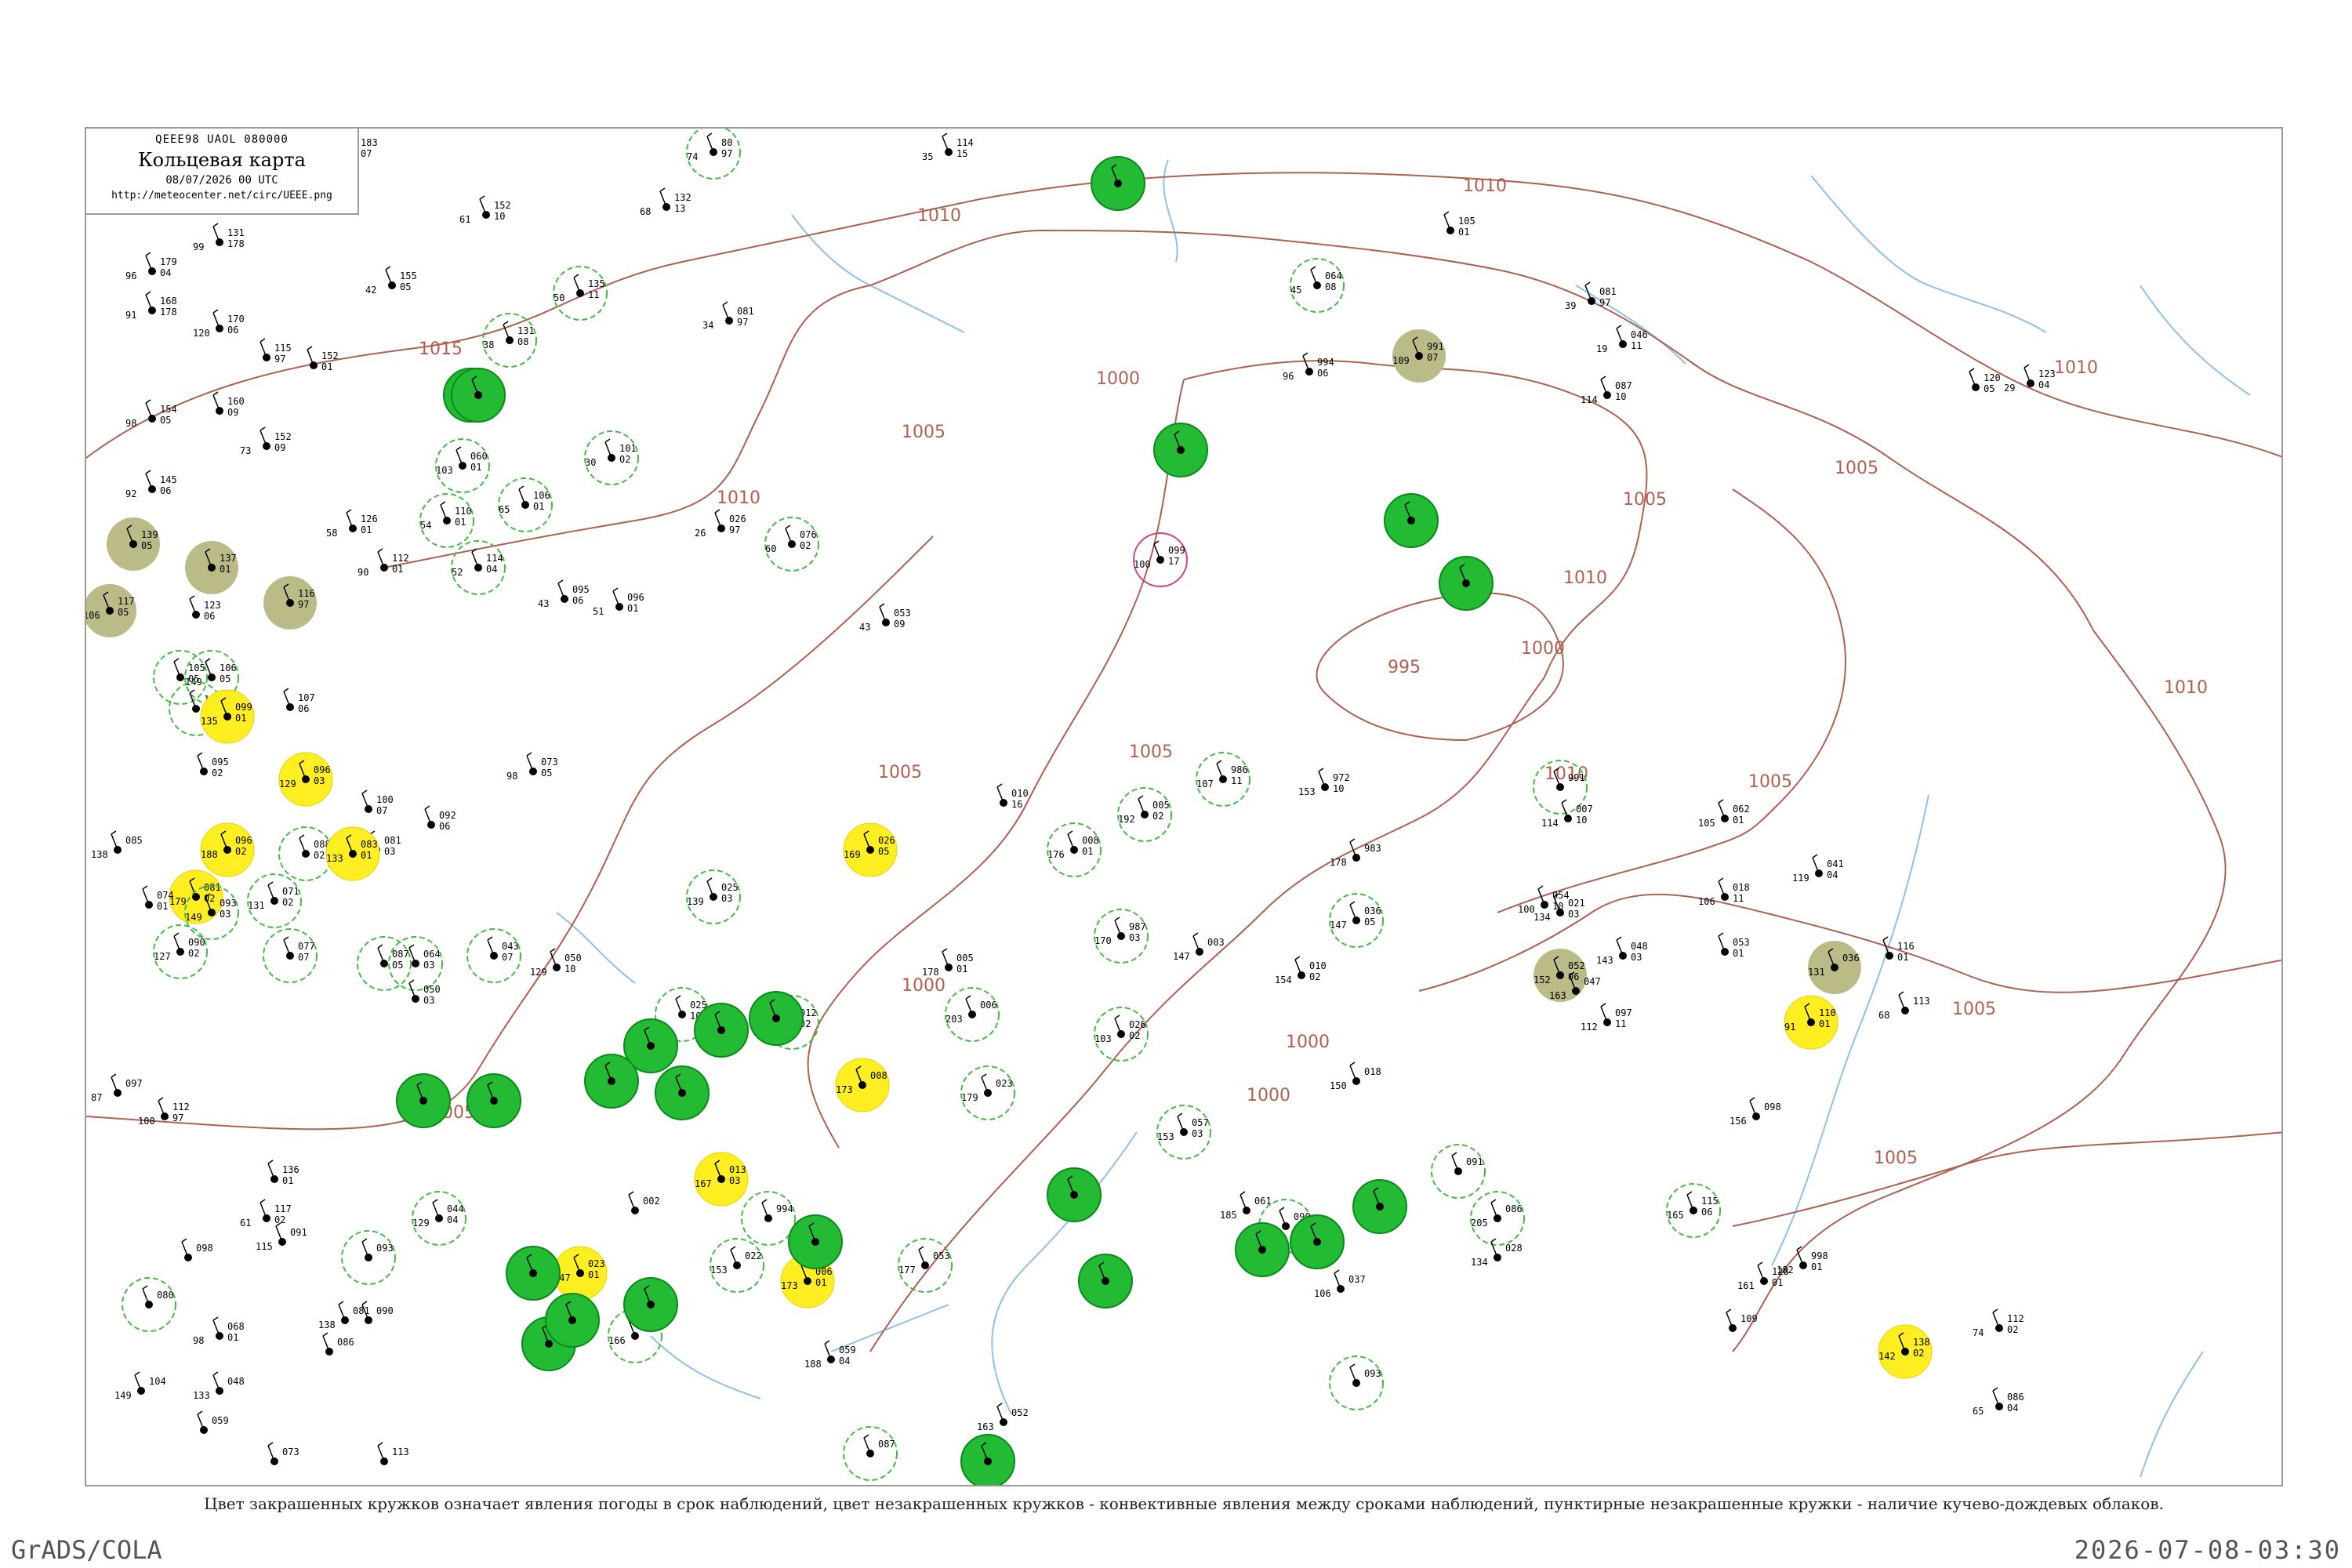 Image resolution: width=2352 pixels, height=1568 pixels. I want to click on station-ring: 11506 165, so click(1693, 1210).